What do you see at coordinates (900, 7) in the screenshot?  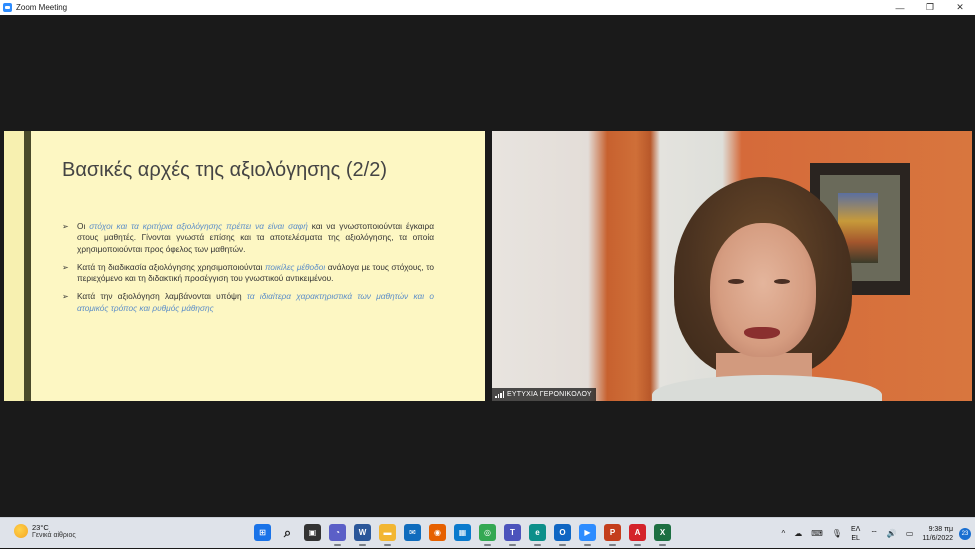 I see `minimize-button: —` at bounding box center [900, 7].